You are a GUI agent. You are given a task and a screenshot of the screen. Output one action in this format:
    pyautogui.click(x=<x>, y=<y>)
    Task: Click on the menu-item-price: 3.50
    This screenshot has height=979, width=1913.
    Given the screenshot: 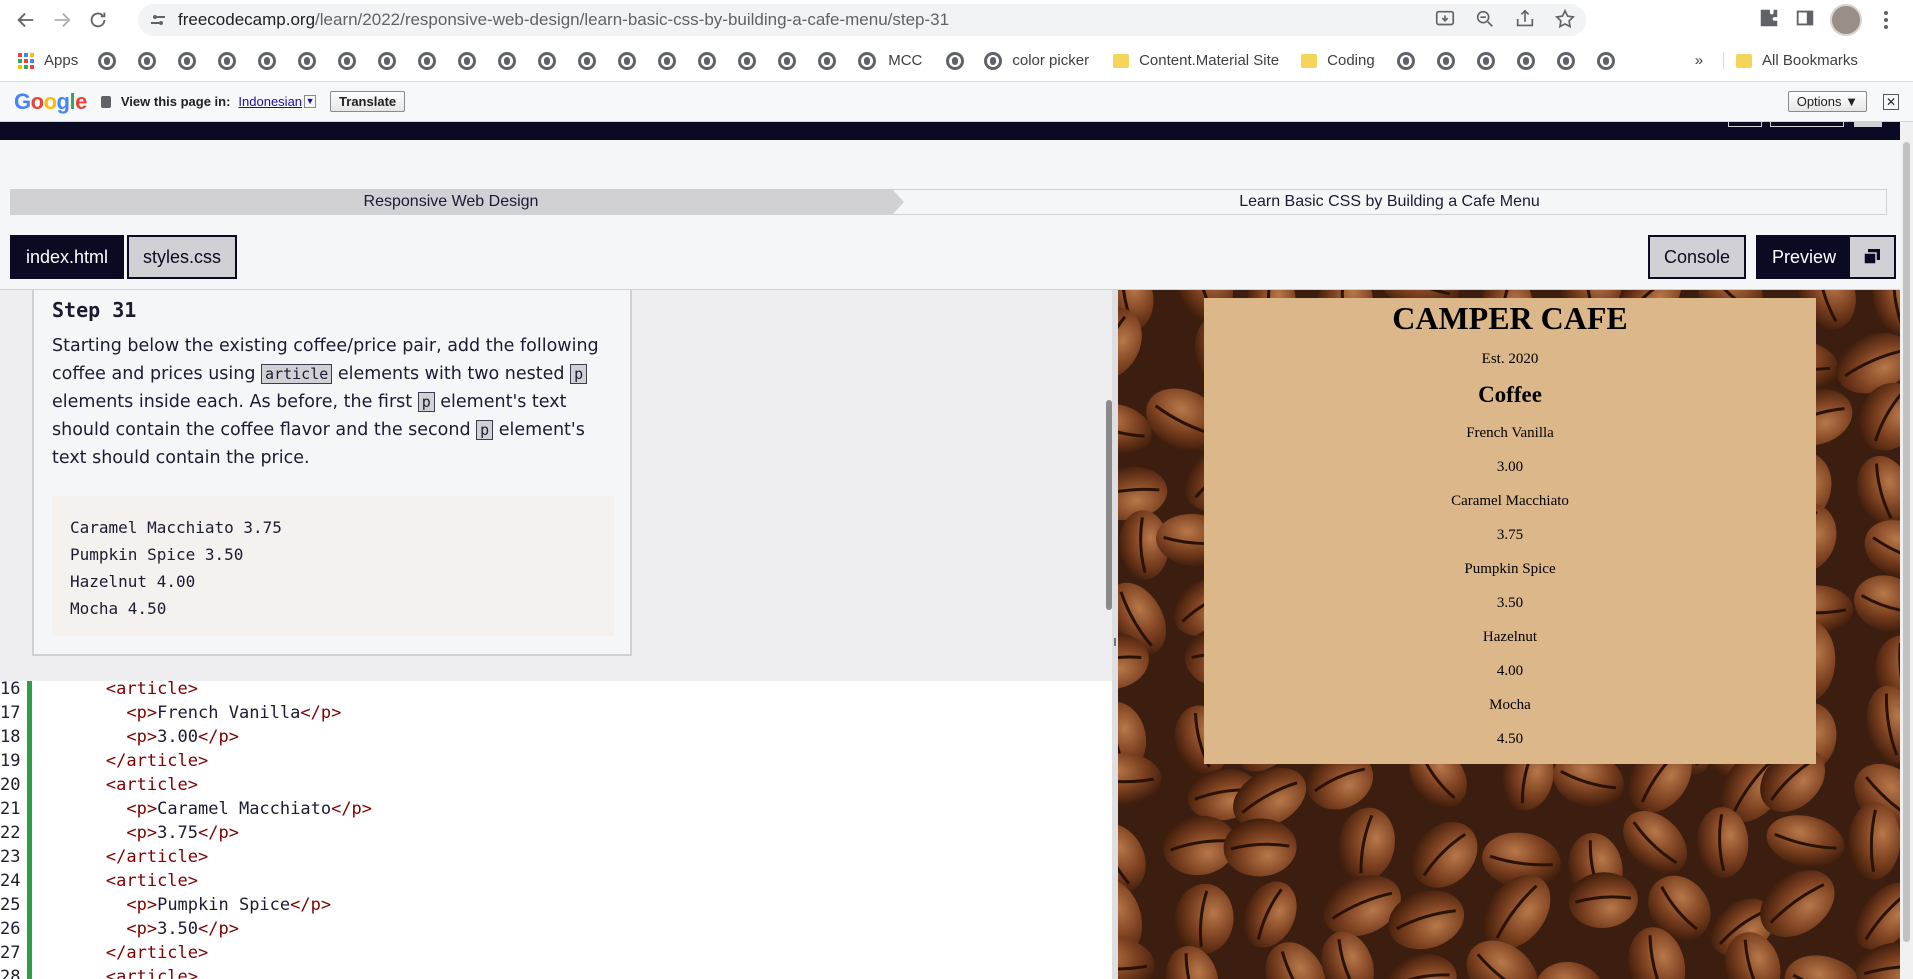 What is the action you would take?
    pyautogui.click(x=1510, y=603)
    